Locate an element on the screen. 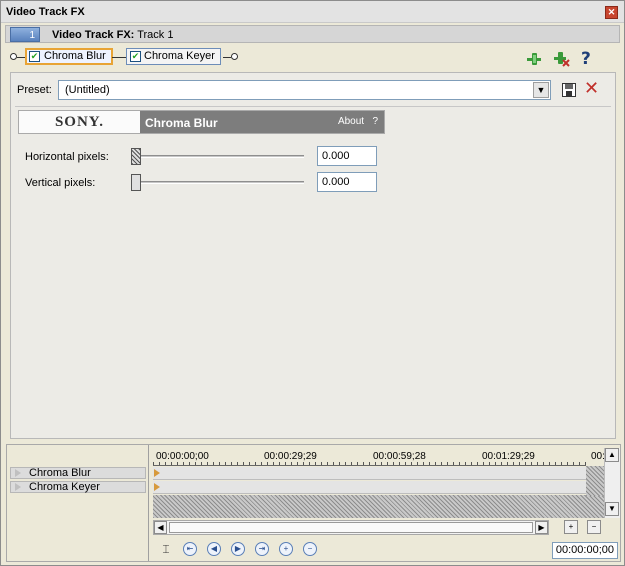 This screenshot has width=625, height=566. keyframe-transport: ⌶ ⇤ ◀ ▶ ⇥ + − is located at coordinates (238, 549).